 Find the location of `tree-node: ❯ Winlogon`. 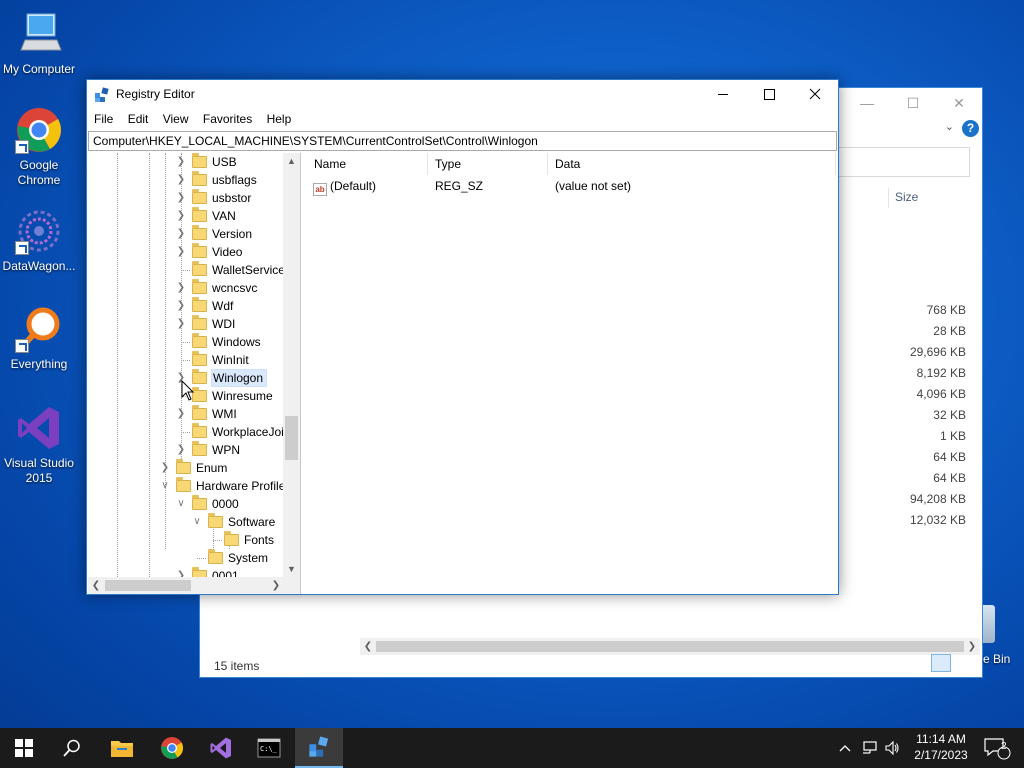

tree-node: ❯ Winlogon is located at coordinates (222, 378).